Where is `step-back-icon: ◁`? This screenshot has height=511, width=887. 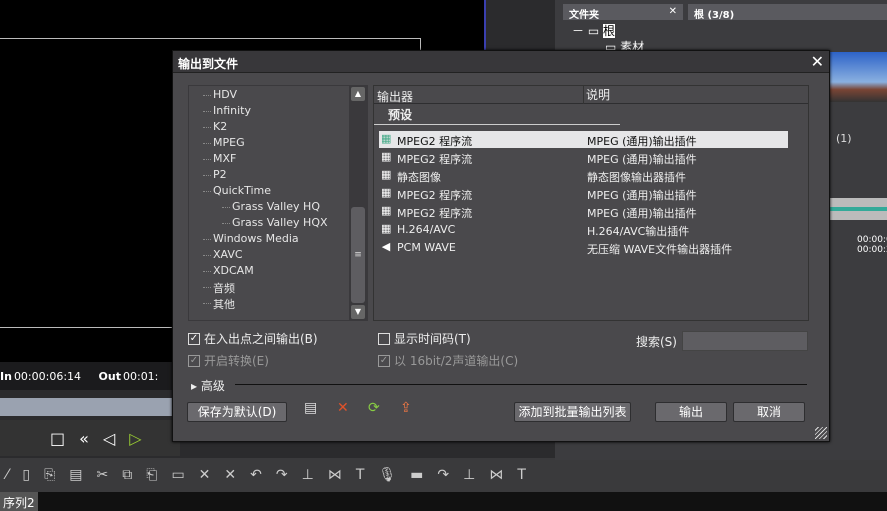 step-back-icon: ◁ is located at coordinates (109, 438).